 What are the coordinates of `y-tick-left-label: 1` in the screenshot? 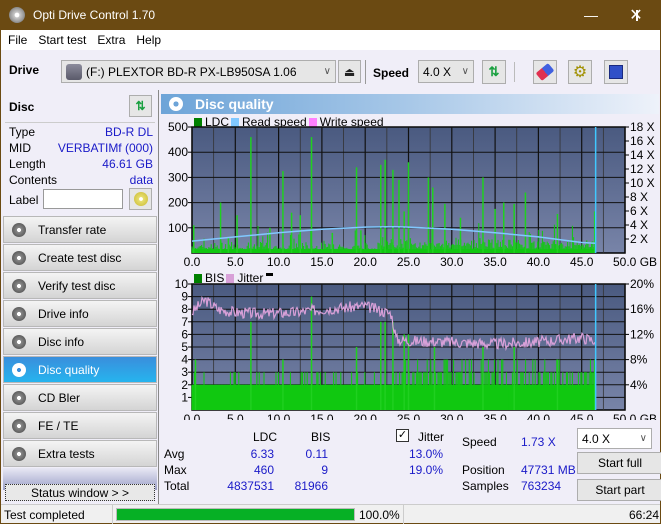 It's located at (184, 397).